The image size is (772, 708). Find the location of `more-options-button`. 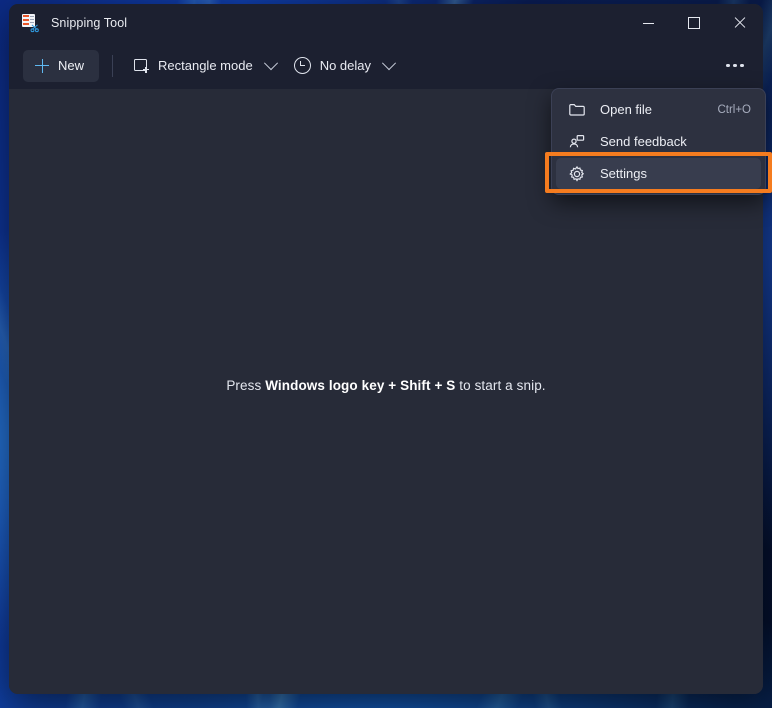

more-options-button is located at coordinates (735, 66).